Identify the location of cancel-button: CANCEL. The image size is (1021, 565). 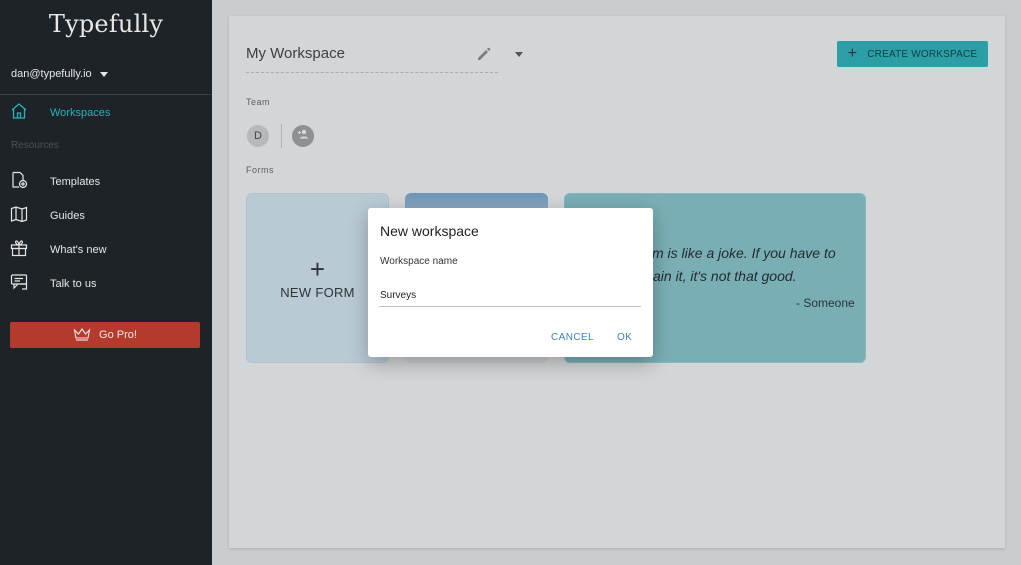
(572, 337).